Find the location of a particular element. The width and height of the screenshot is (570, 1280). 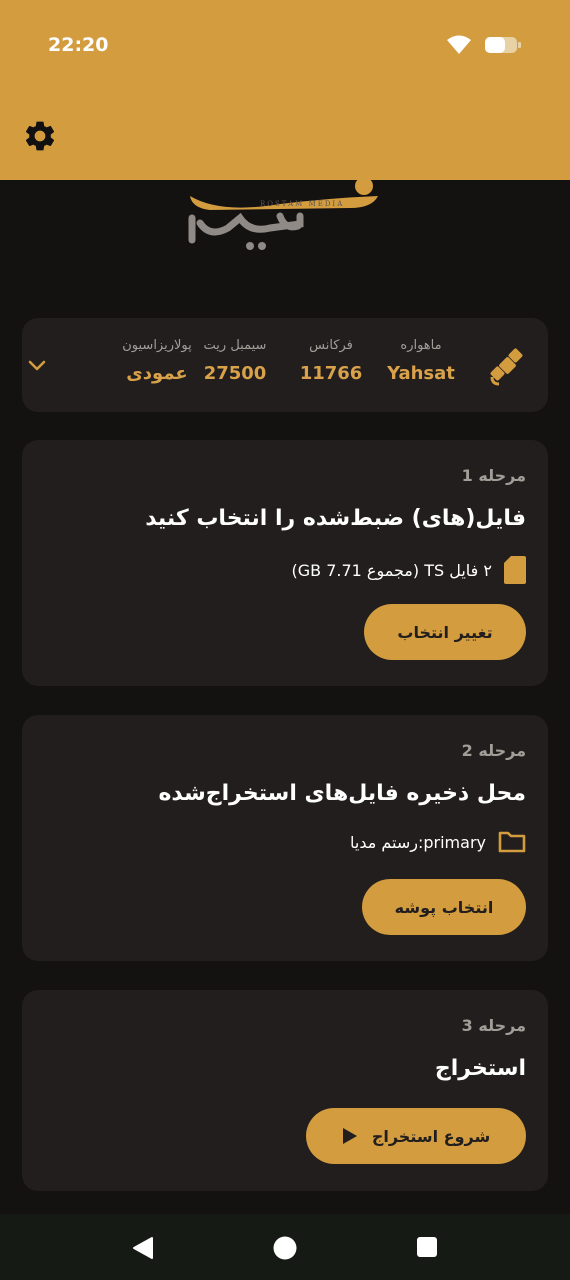

symbol-rate-label: سیمبل ریت is located at coordinates (235, 345).